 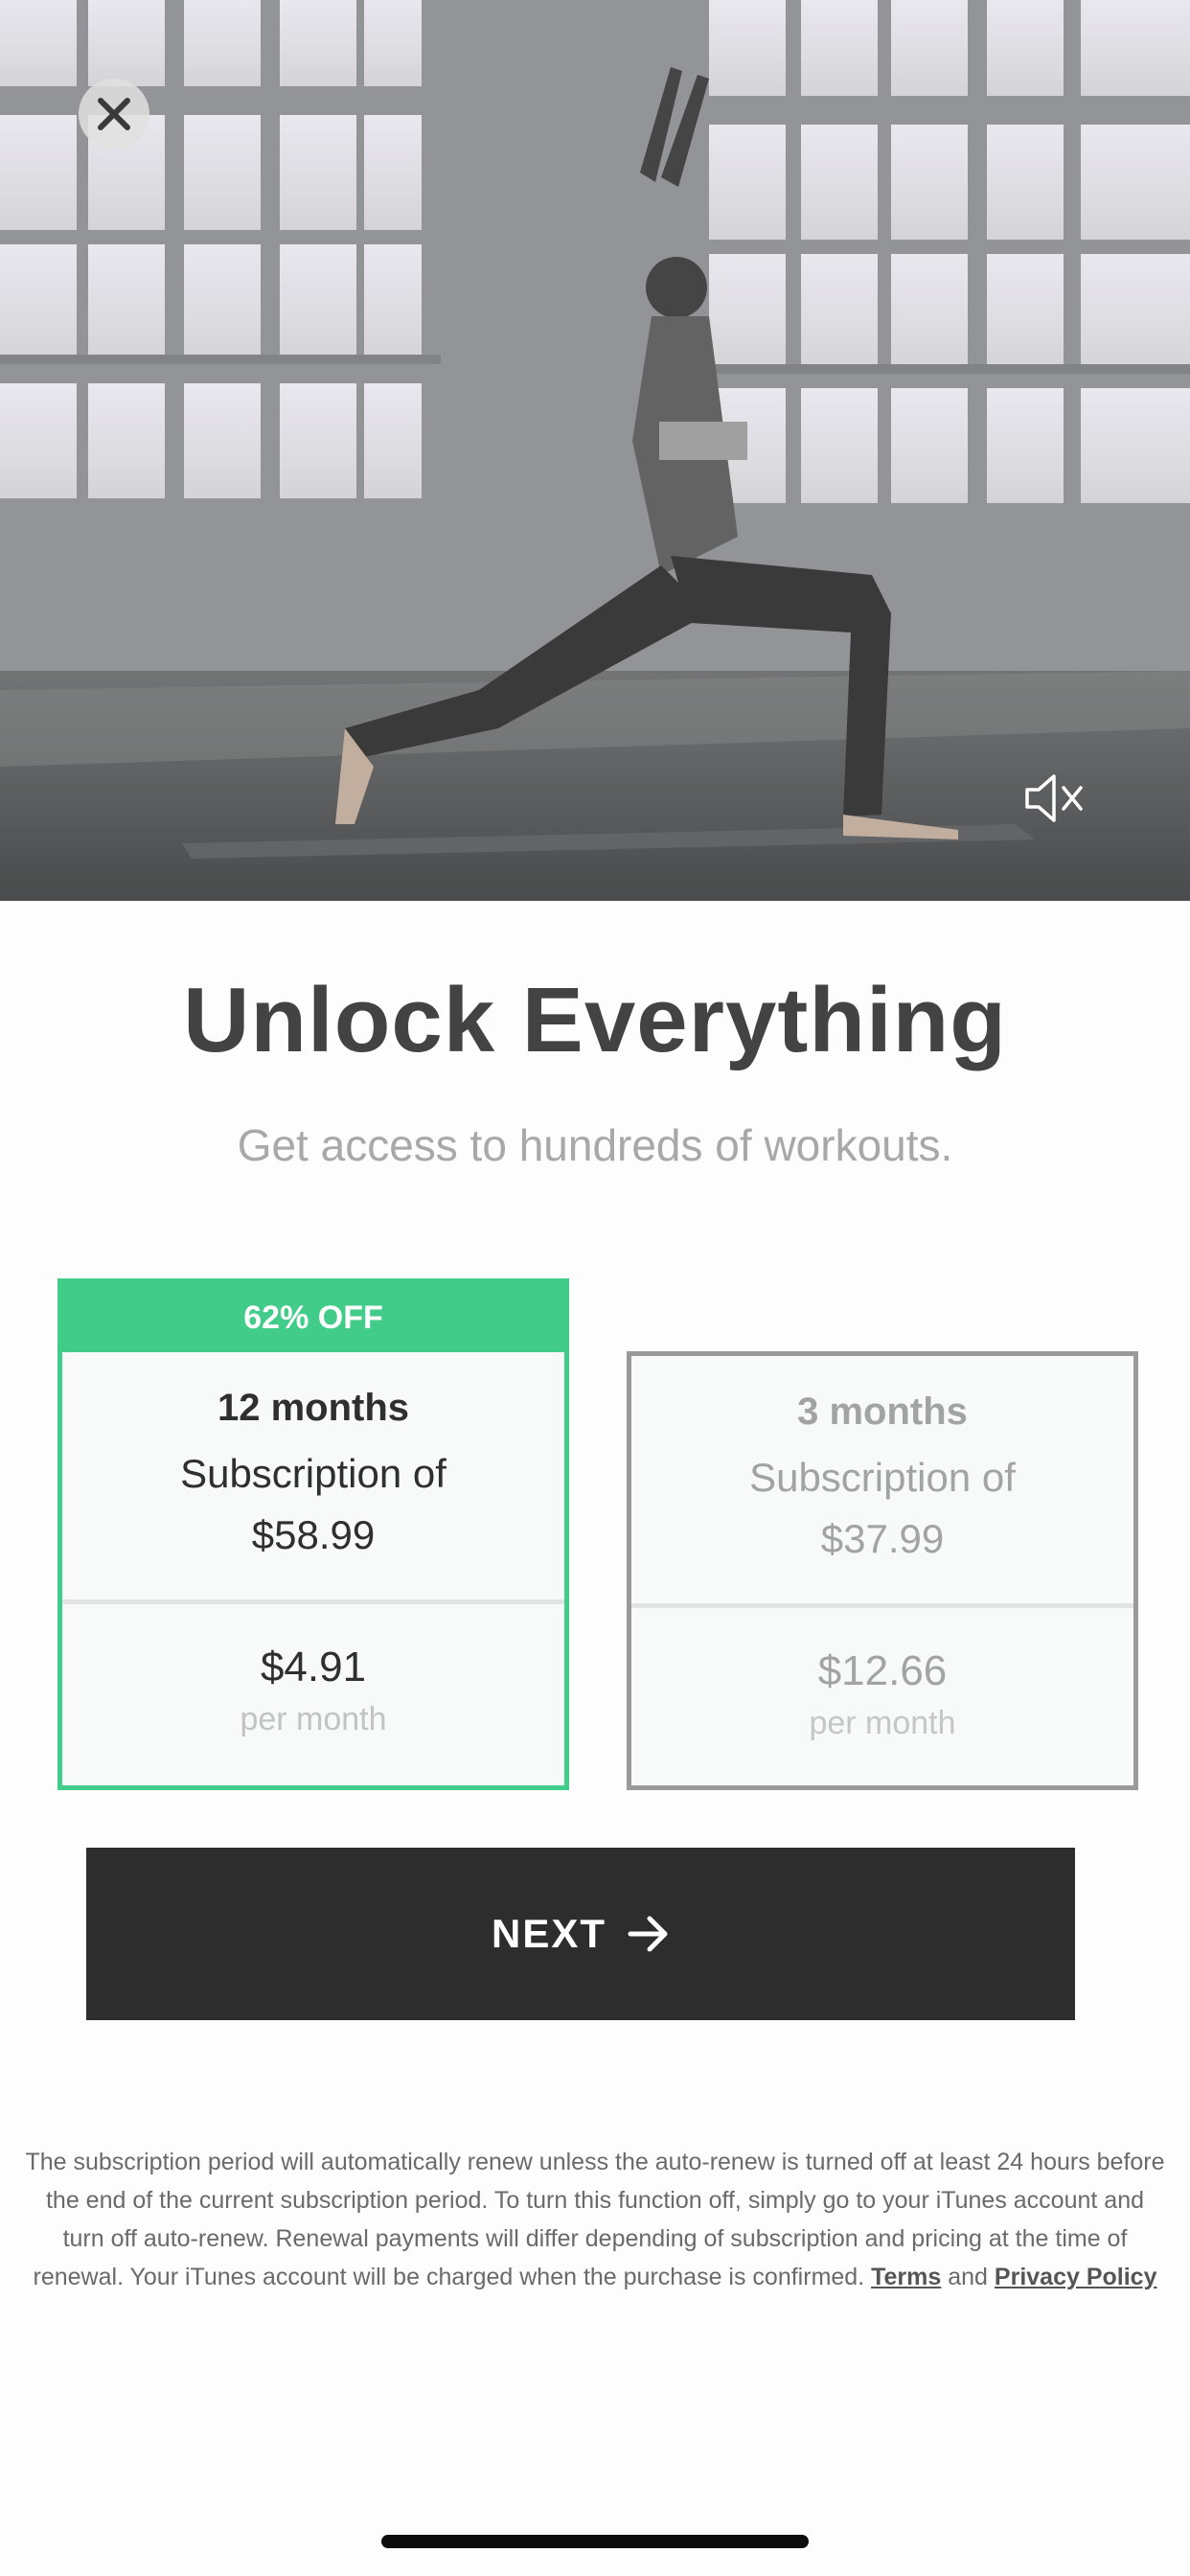 I want to click on privacy-policy-link: Privacy Policy, so click(x=1076, y=2277).